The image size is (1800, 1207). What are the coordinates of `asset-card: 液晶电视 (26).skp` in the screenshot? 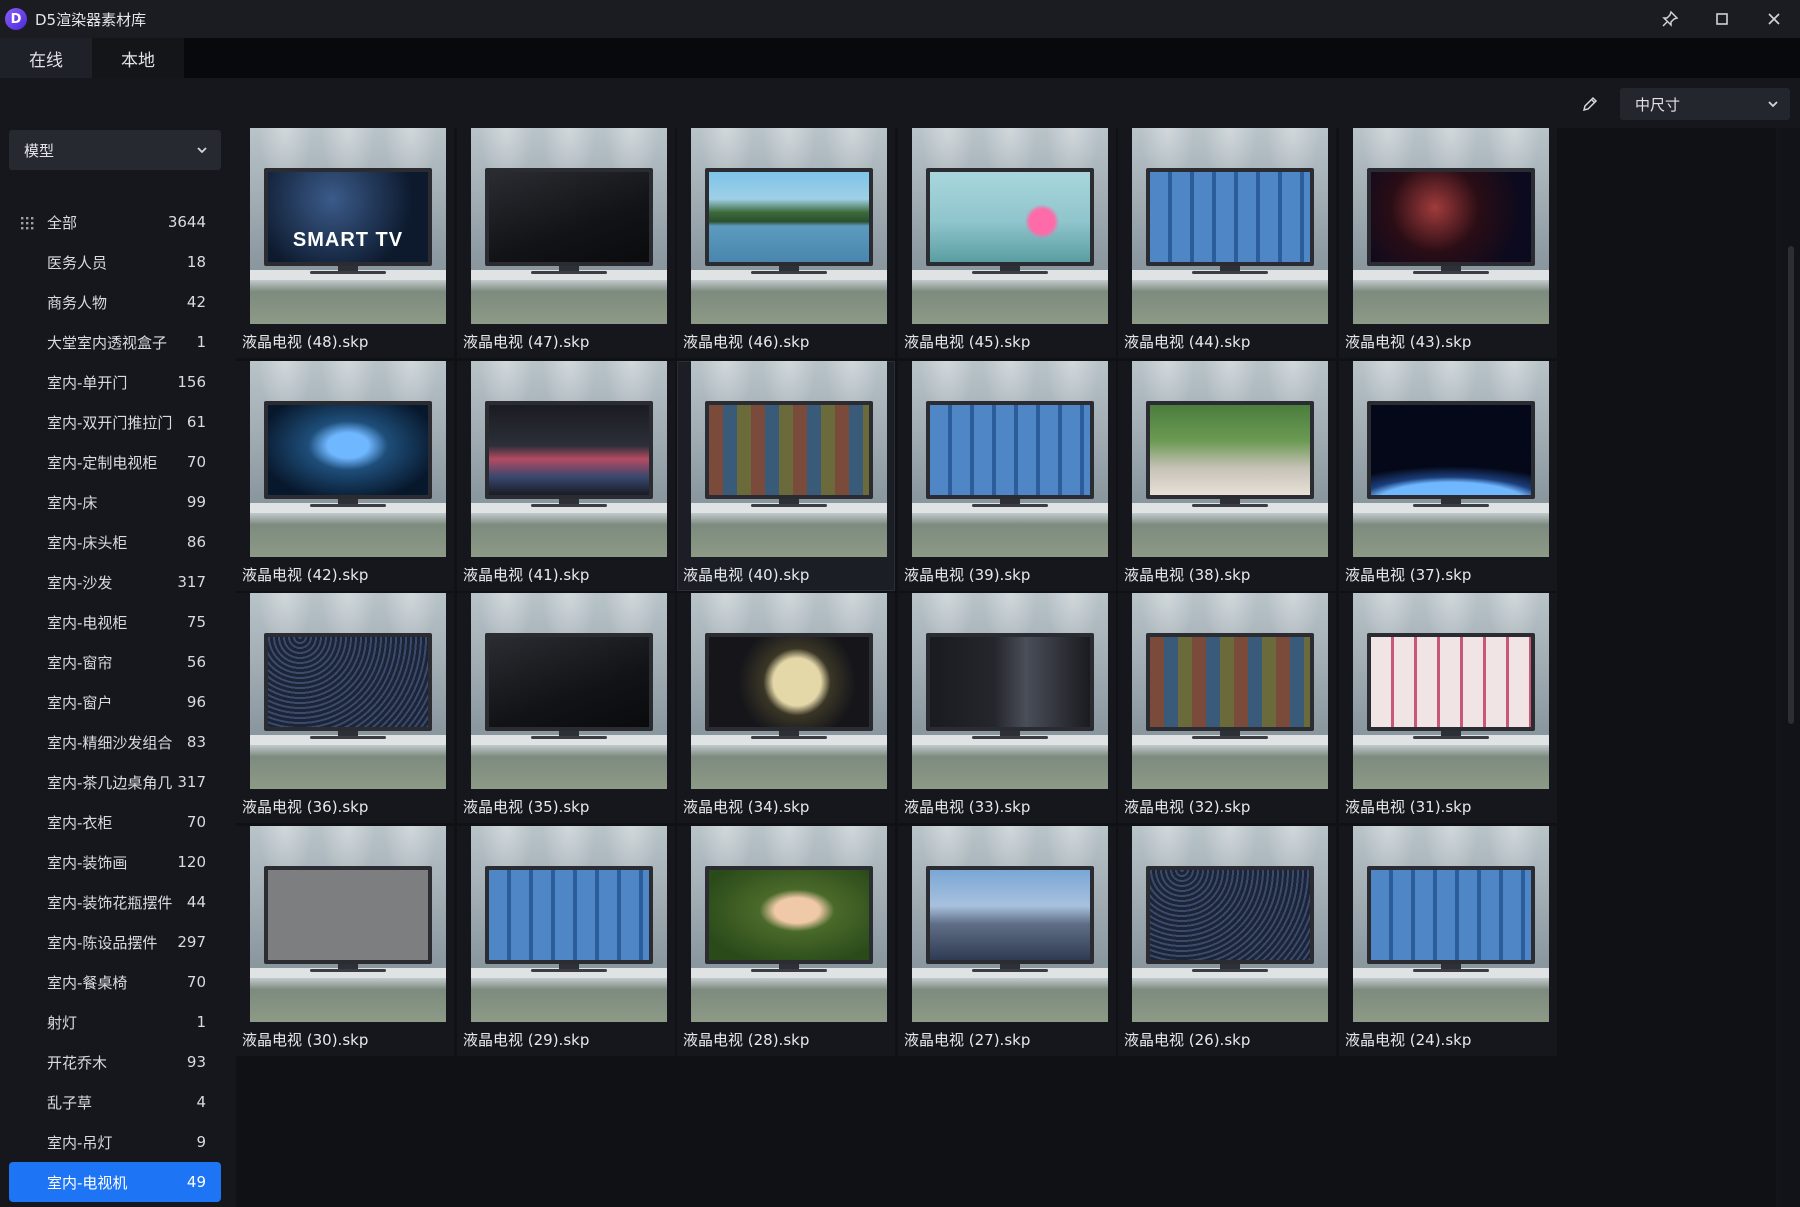 It's located at (1227, 941).